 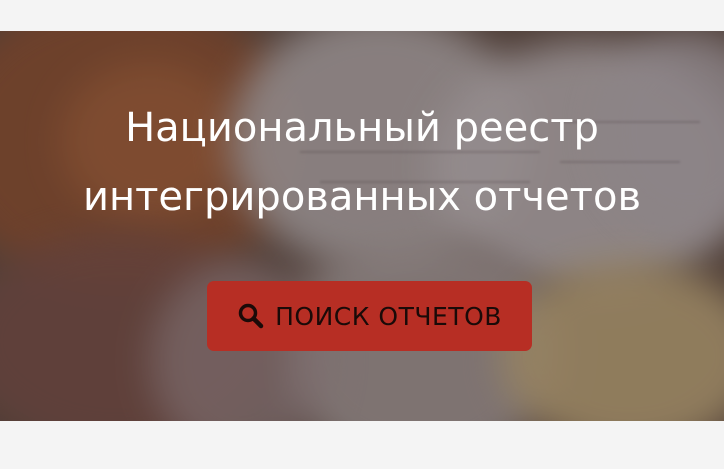 What do you see at coordinates (362, 15) in the screenshot?
I see `top-bar` at bounding box center [362, 15].